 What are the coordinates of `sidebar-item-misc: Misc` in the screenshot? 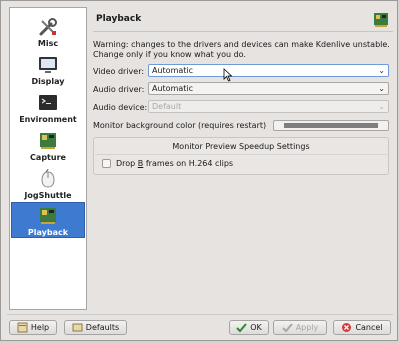 It's located at (48, 30).